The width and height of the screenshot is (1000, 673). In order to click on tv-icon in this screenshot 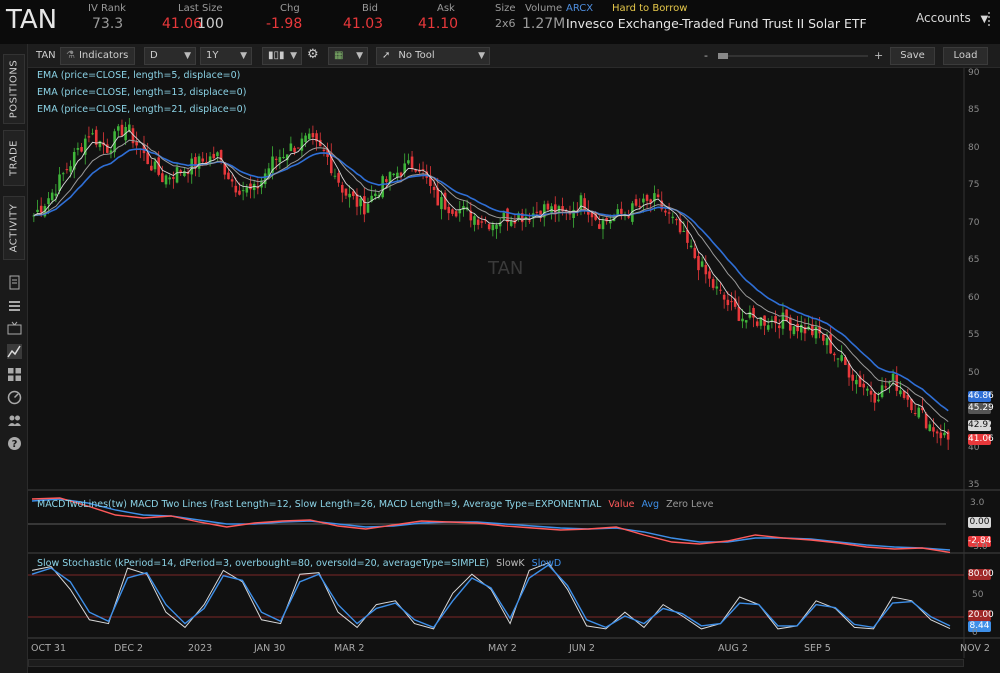, I will do `click(14, 328)`.